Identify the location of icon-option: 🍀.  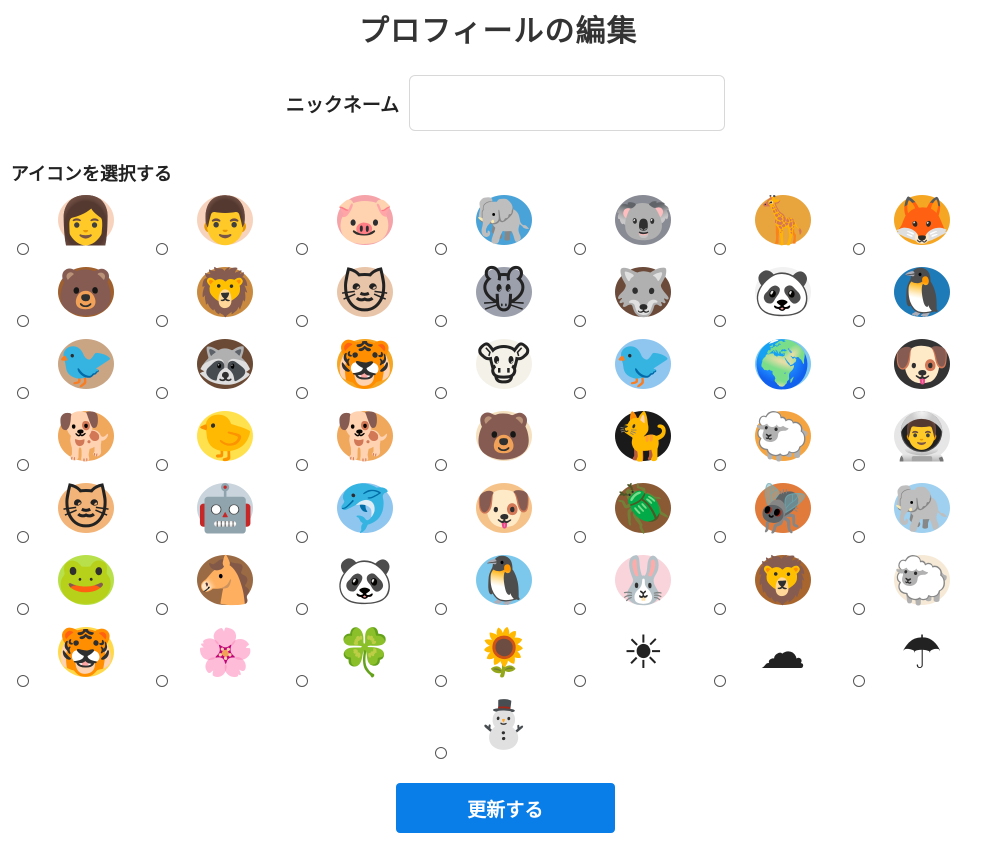
(362, 654).